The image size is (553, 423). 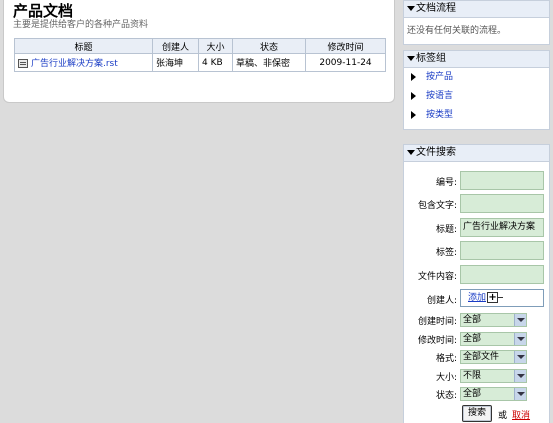 I want to click on created-time-select: 全部, so click(x=493, y=320).